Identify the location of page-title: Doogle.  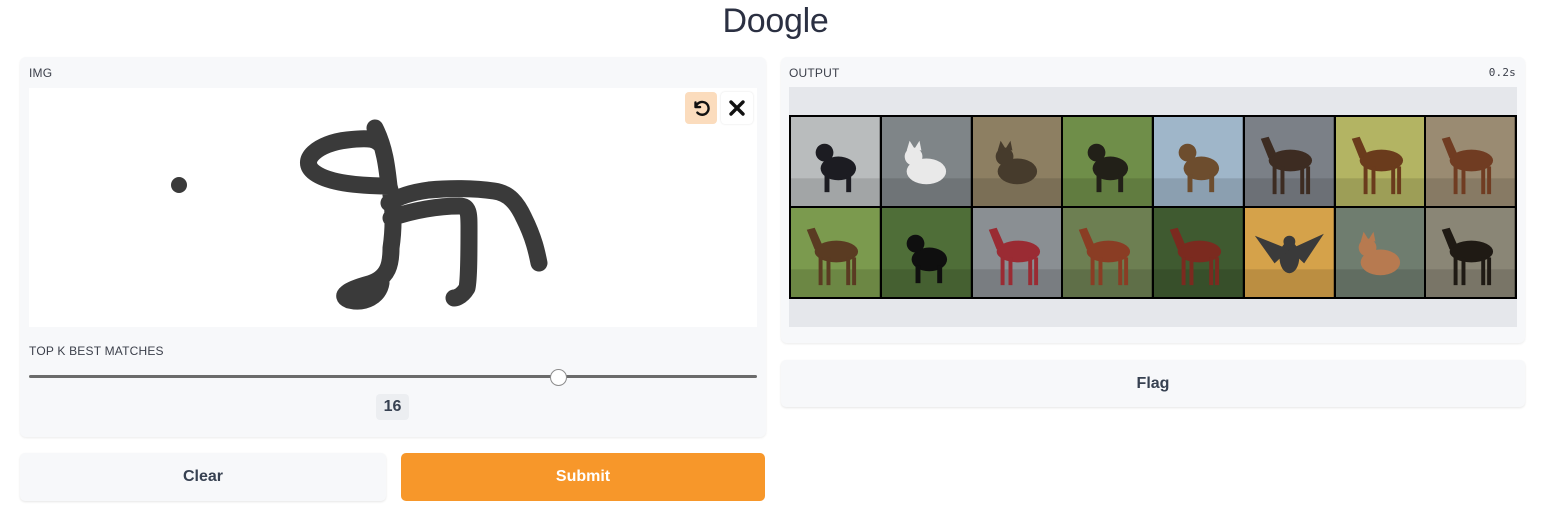
(775, 21).